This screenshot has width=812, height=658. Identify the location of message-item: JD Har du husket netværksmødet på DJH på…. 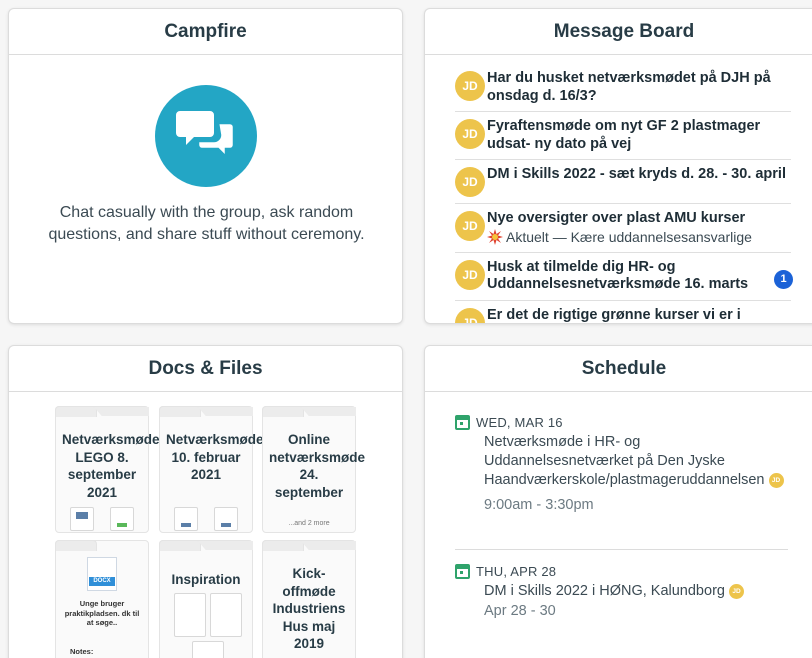
(623, 88).